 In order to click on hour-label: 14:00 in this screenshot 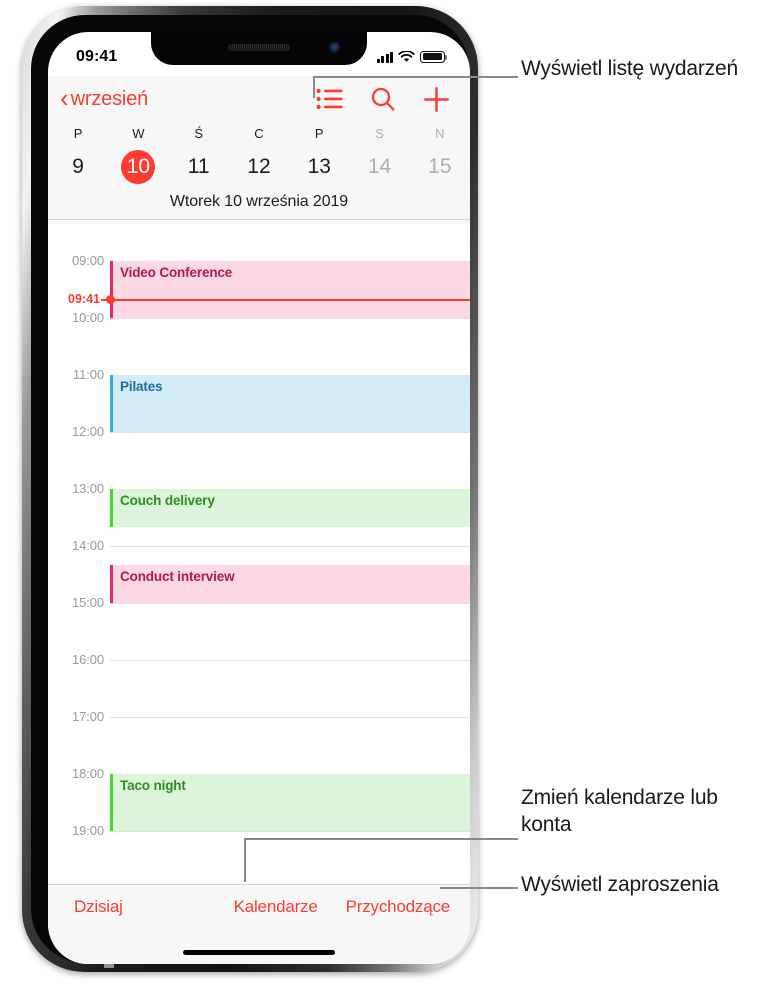, I will do `click(87, 545)`.